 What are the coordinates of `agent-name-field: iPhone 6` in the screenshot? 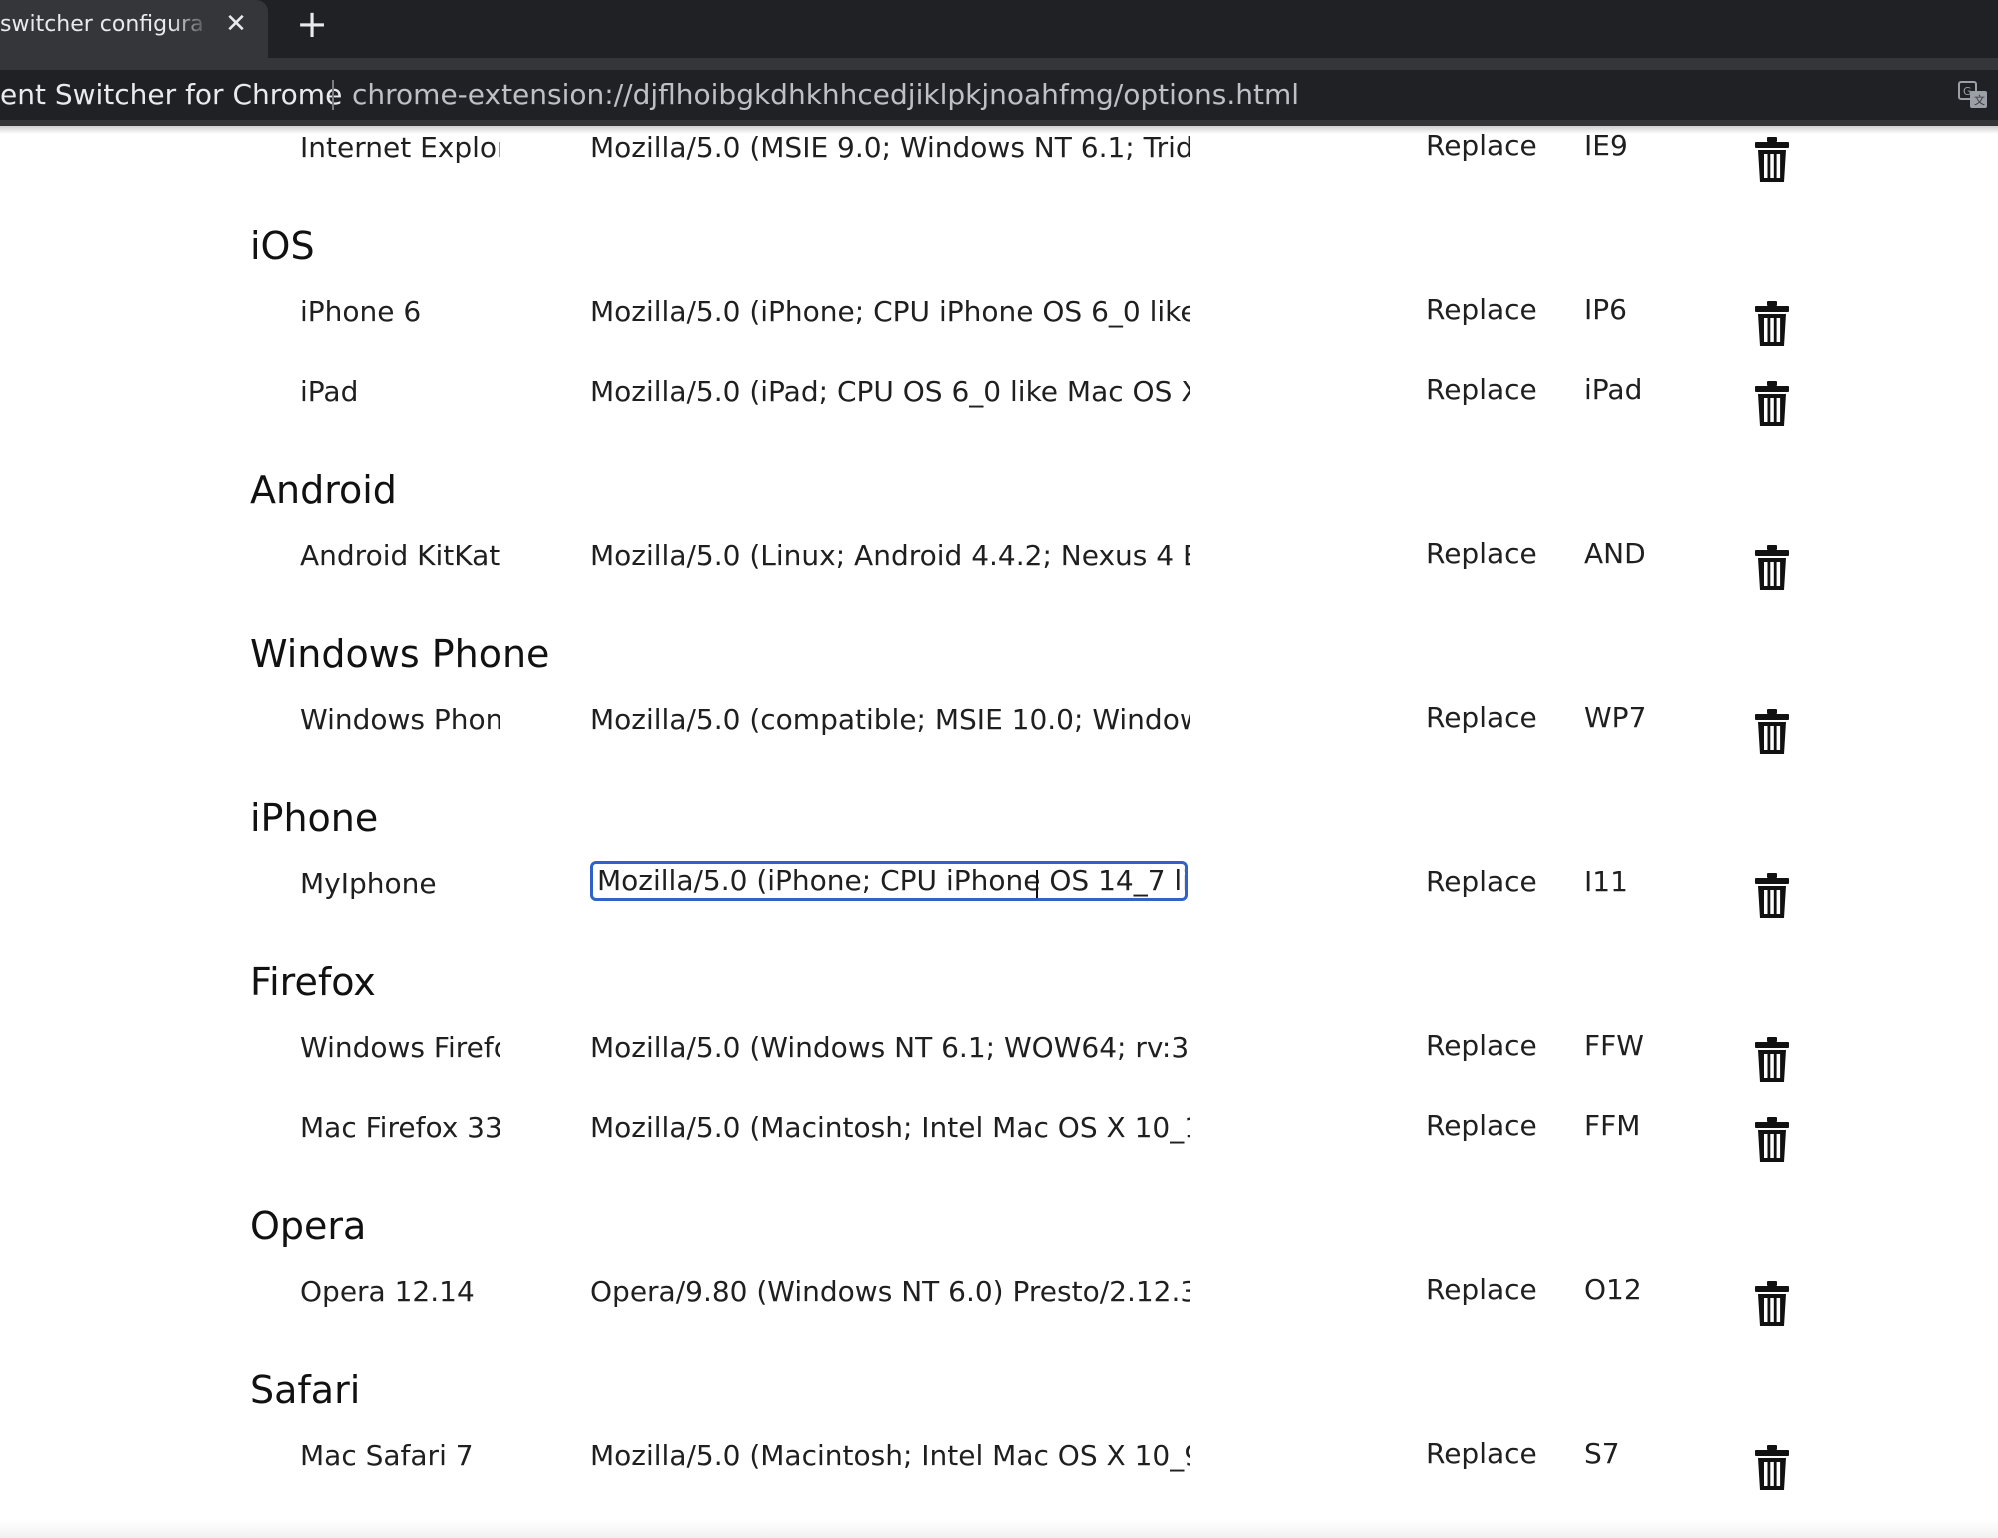 It's located at (400, 312).